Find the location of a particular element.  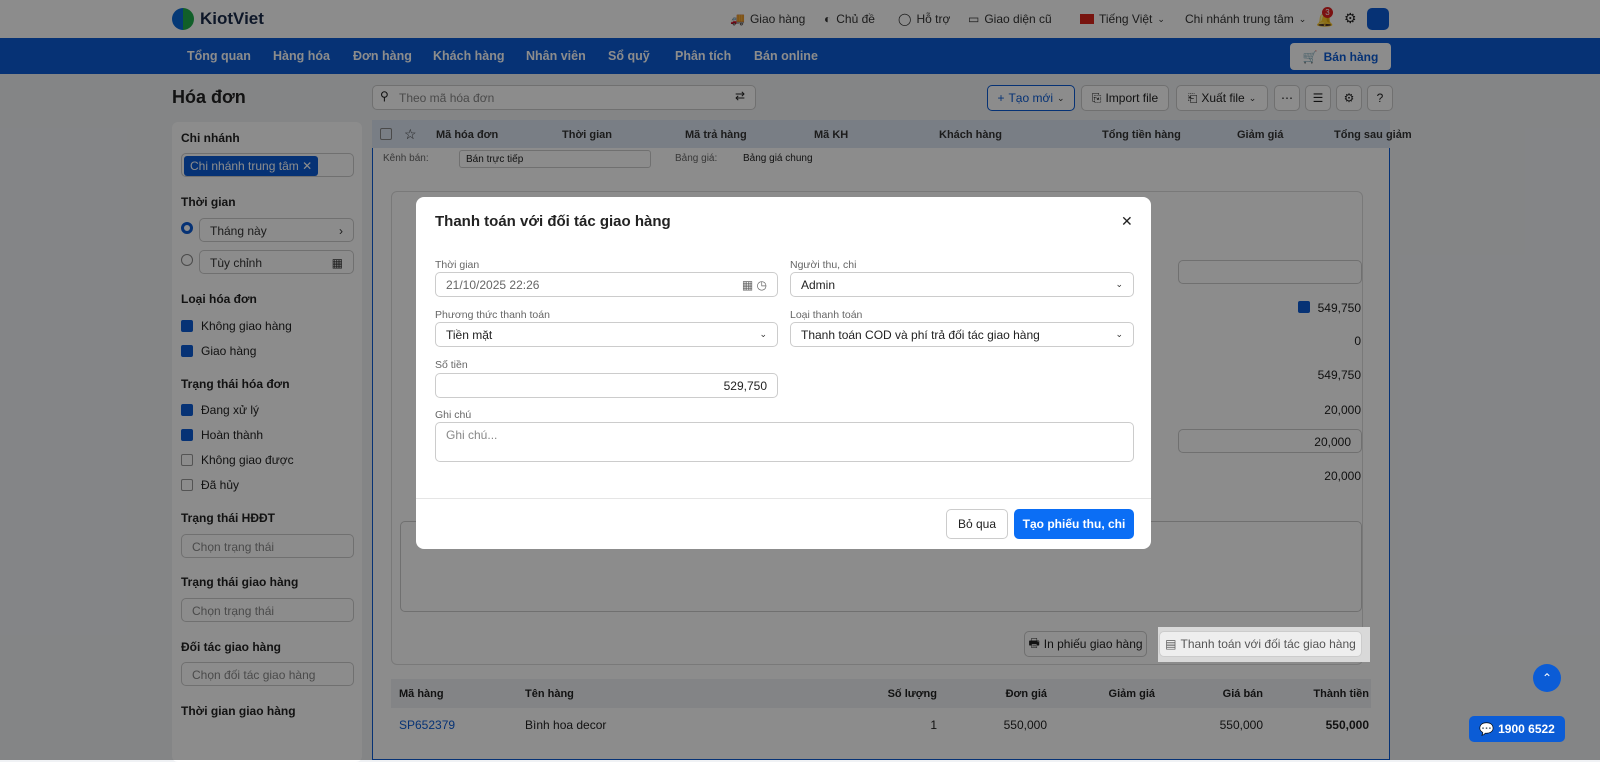

pay-partner-button: ▤ Thanh toán với đối tác giao hàng is located at coordinates (1260, 644).